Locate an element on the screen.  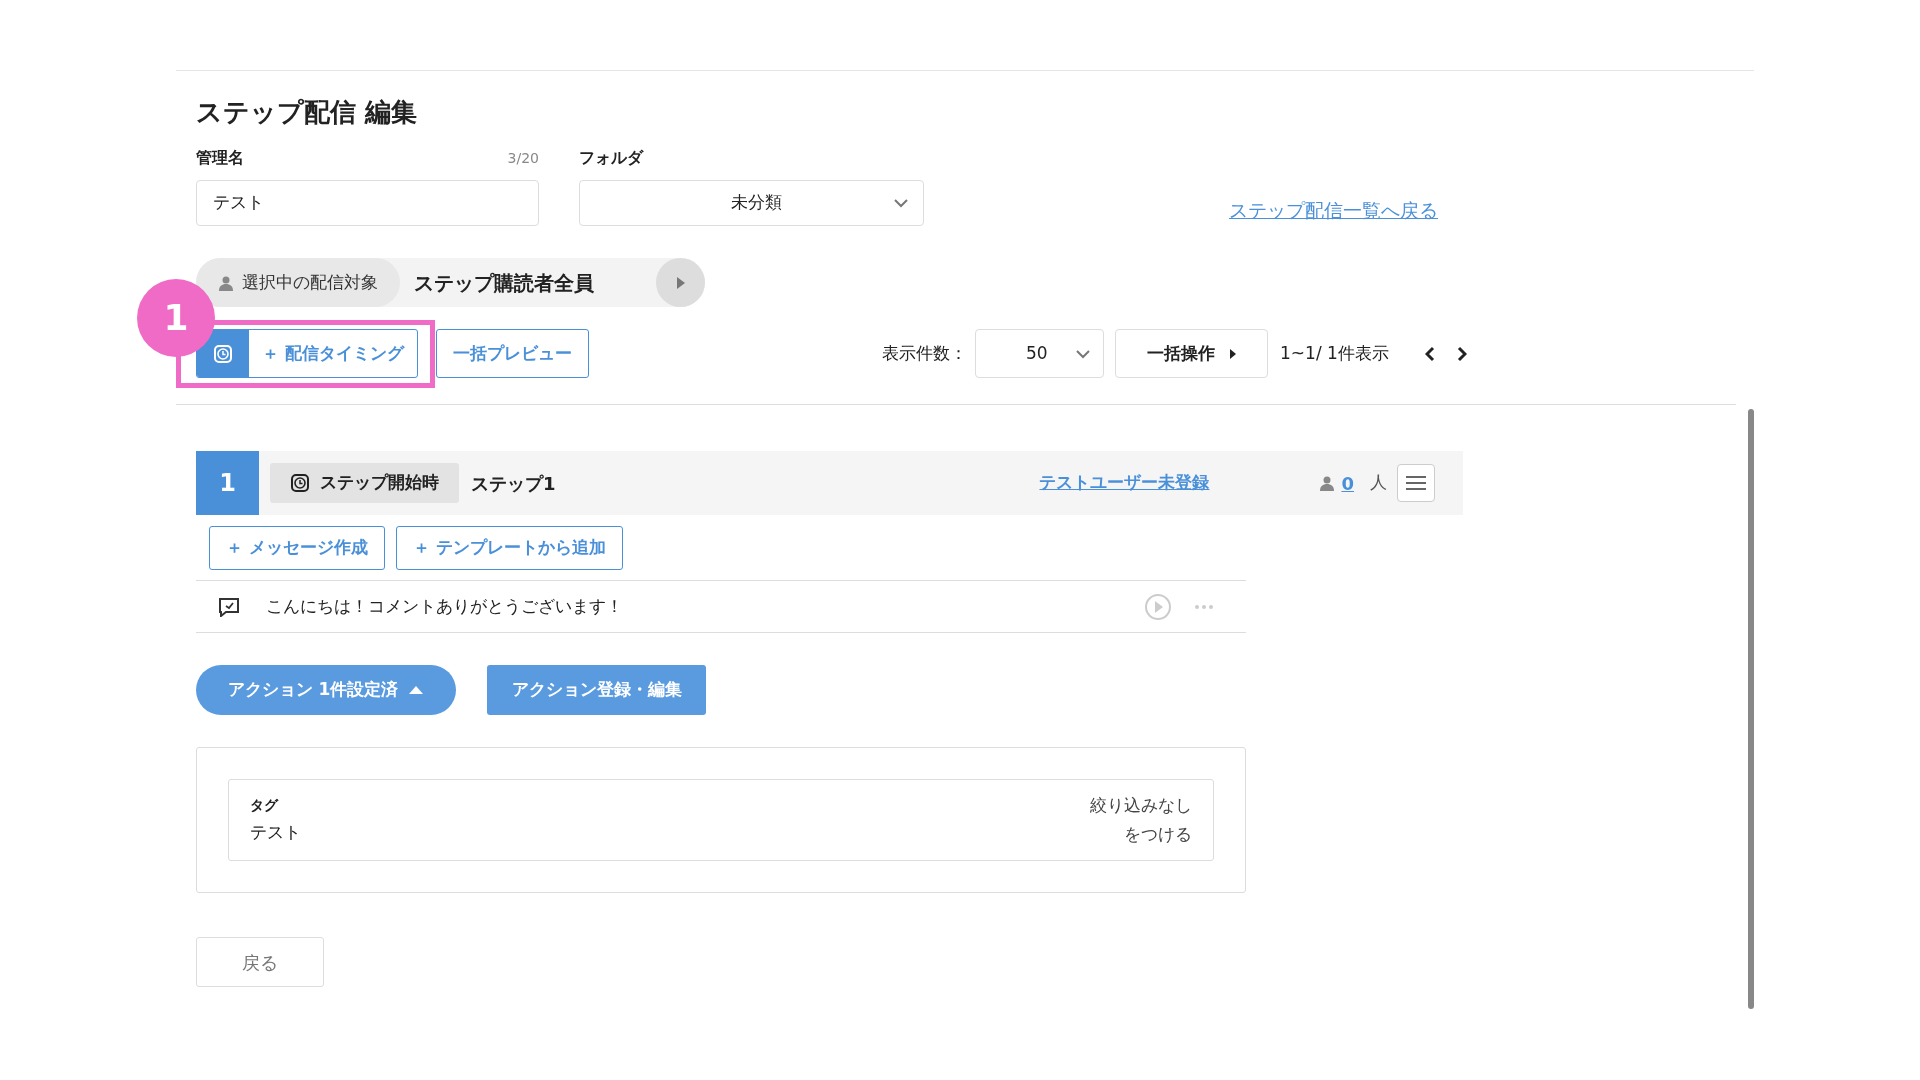
arrow-button is located at coordinates (680, 282).